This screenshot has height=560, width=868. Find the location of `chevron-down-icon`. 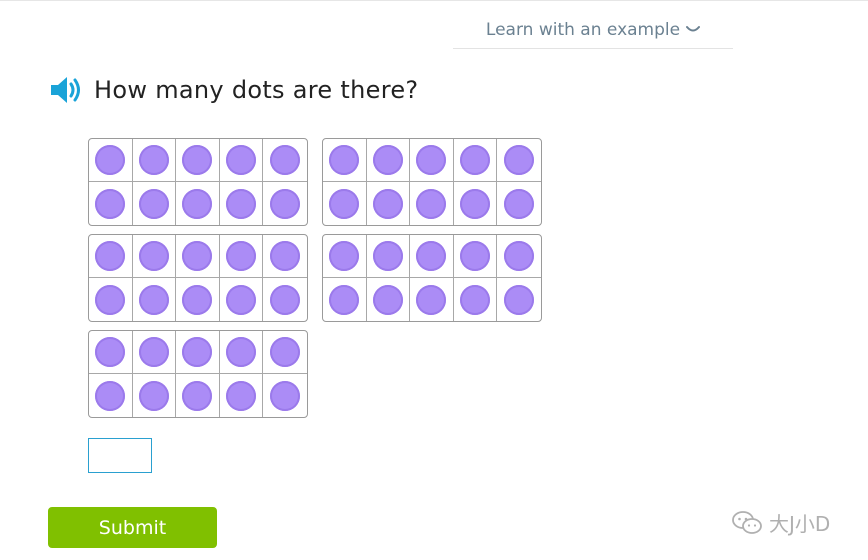

chevron-down-icon is located at coordinates (693, 29).